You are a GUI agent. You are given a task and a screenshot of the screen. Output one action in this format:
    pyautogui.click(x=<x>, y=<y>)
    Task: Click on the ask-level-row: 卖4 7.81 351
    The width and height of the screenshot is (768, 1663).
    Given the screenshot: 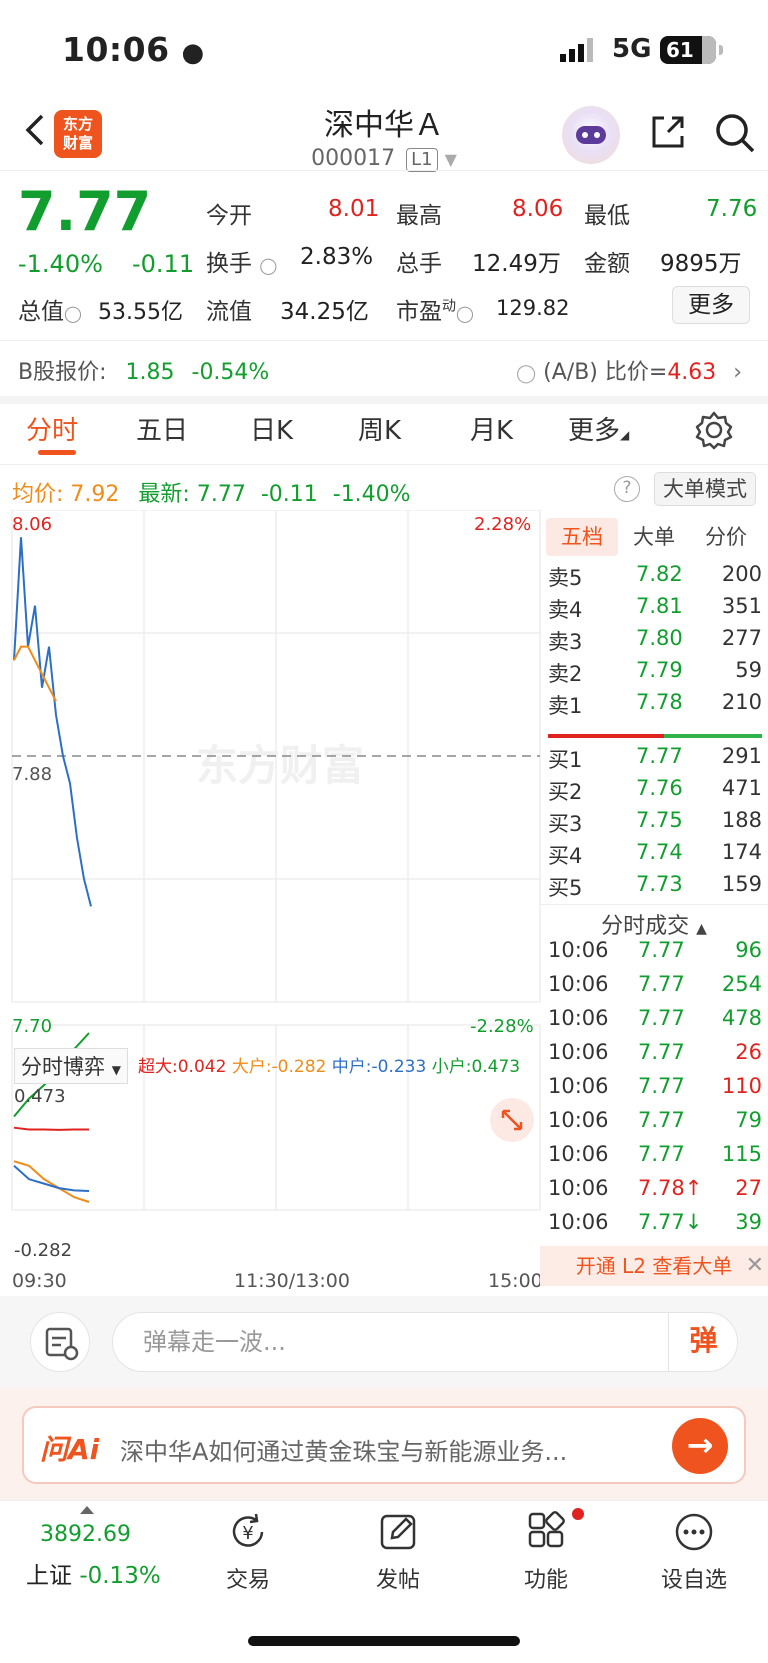 What is the action you would take?
    pyautogui.click(x=655, y=609)
    